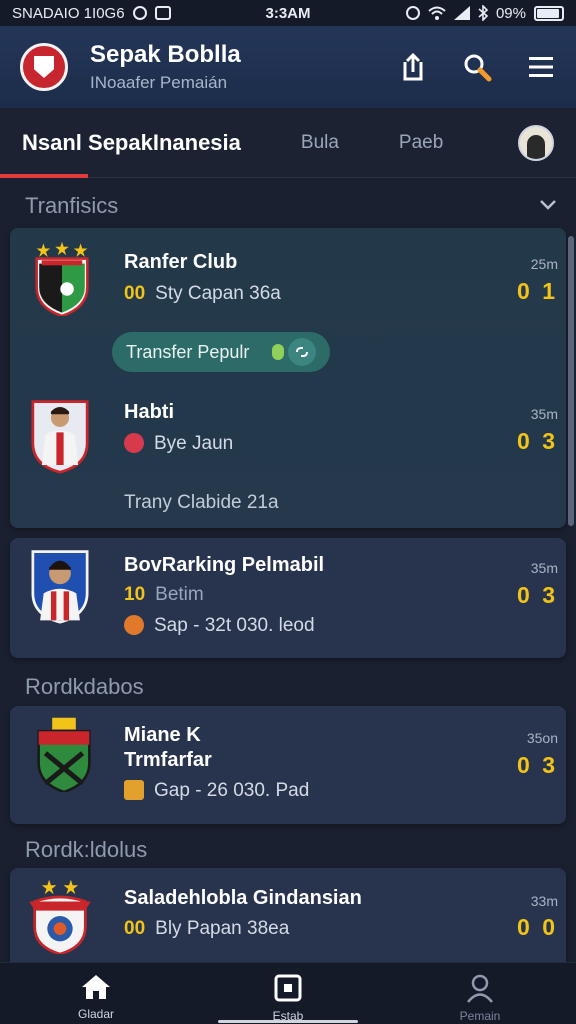 Image resolution: width=576 pixels, height=1024 pixels. I want to click on row-title: BovRarking Pelmabil, so click(224, 565).